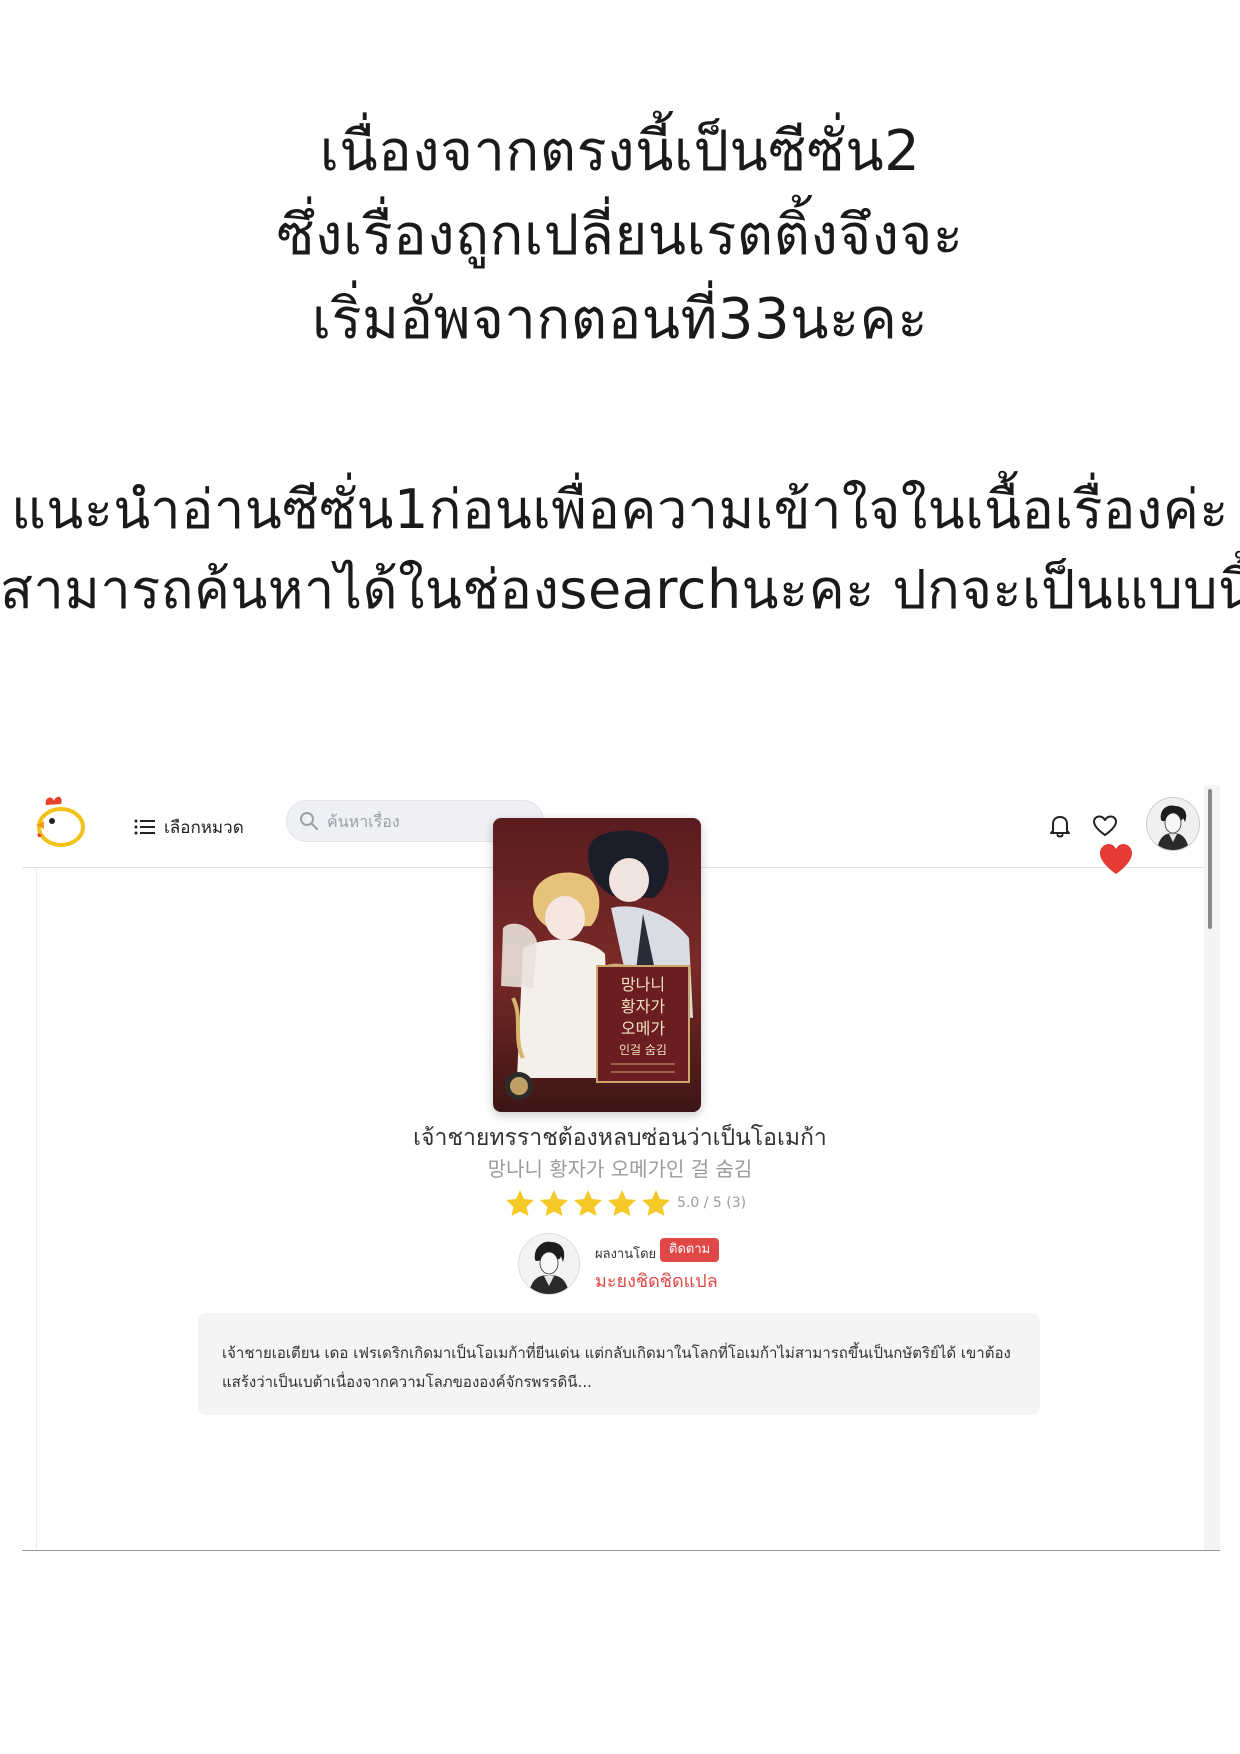  Describe the element at coordinates (712, 1203) in the screenshot. I see `rating-text: 5.0 / 5 (3)` at that location.